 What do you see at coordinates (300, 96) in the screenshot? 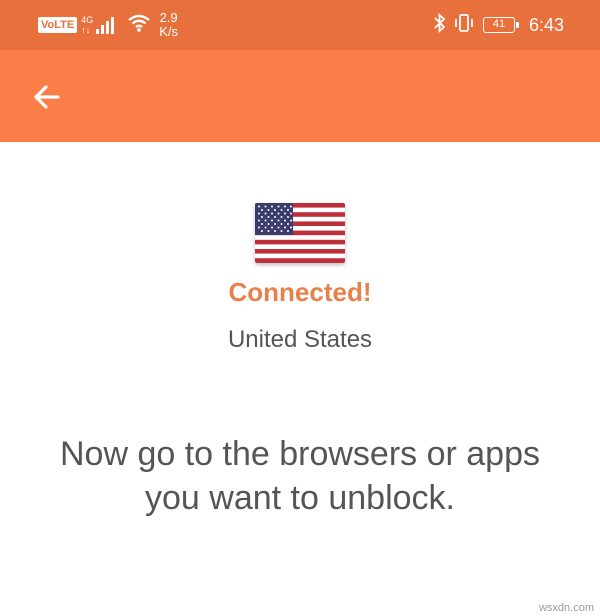
I see `app-bar` at bounding box center [300, 96].